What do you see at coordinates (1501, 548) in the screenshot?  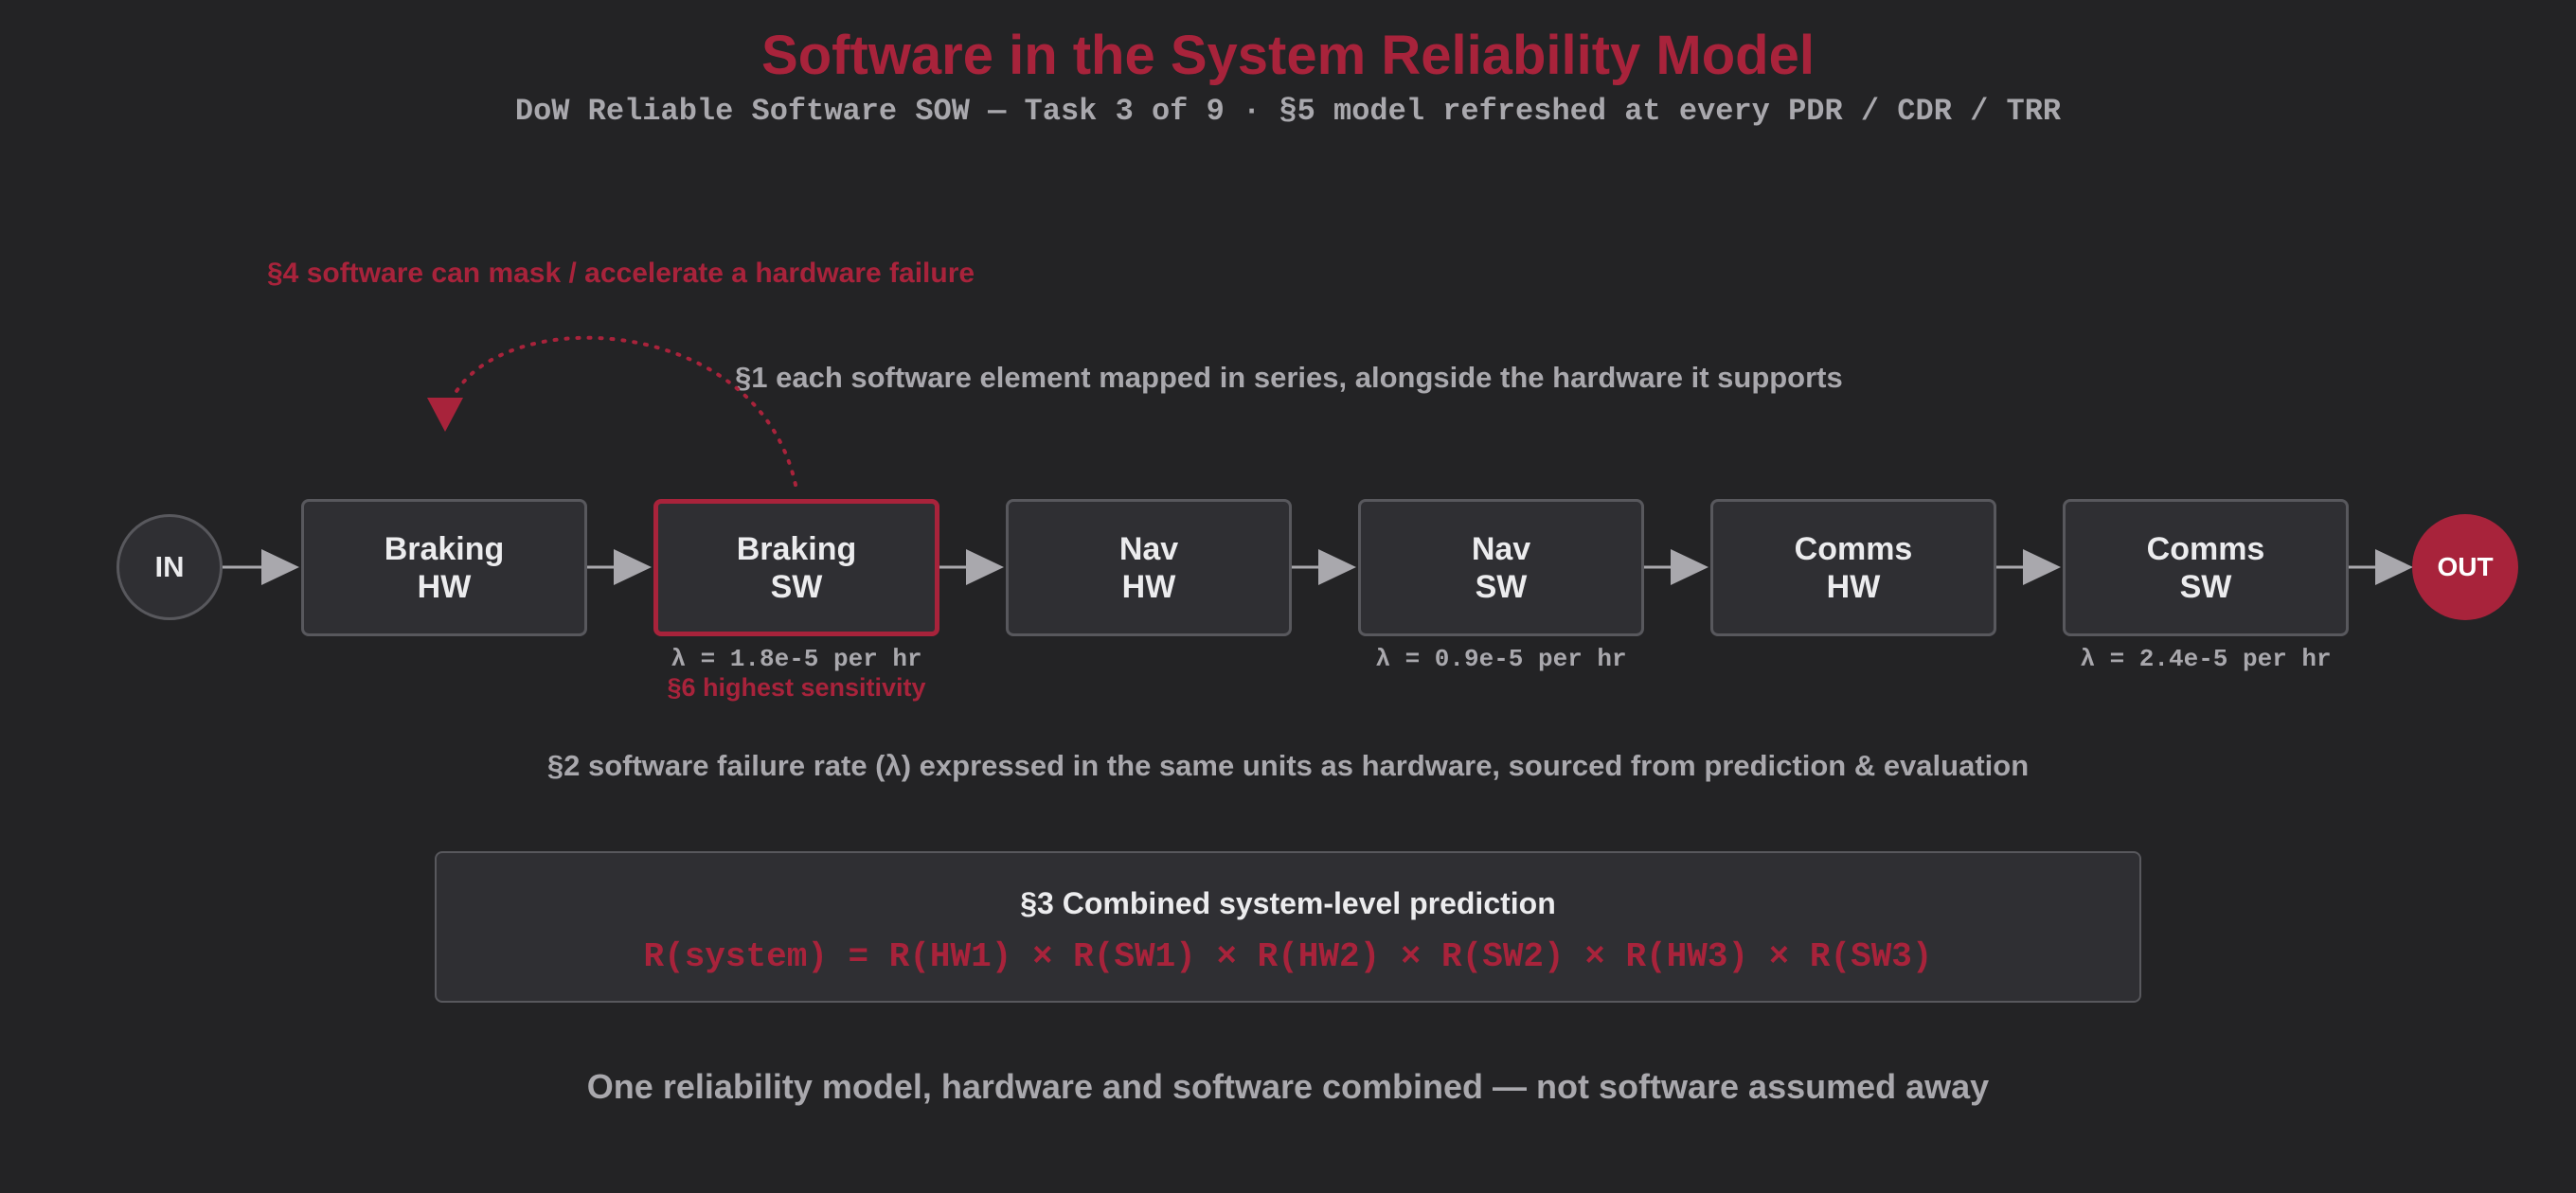 I see `nav-sw-label-line1: Nav` at bounding box center [1501, 548].